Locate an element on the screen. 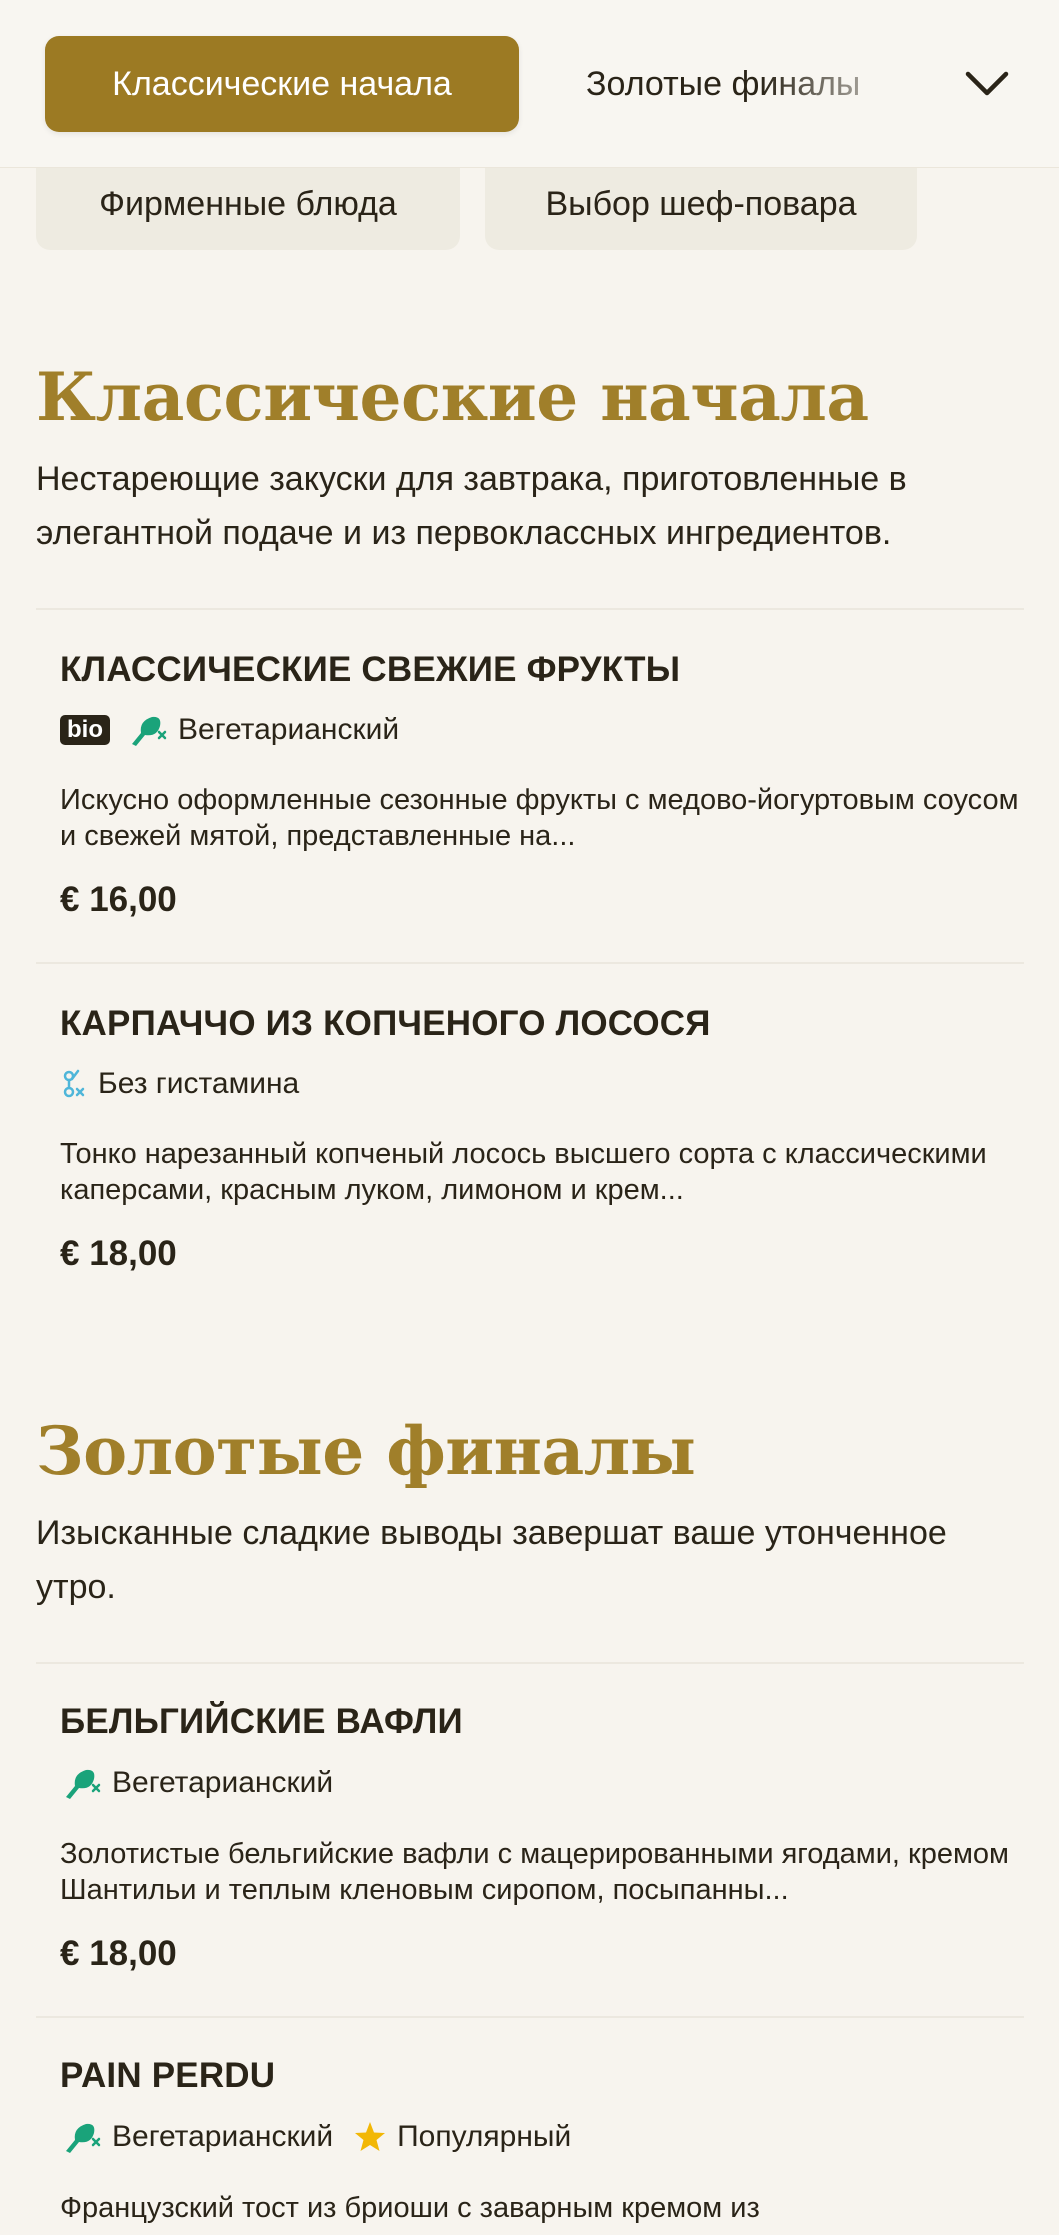 The image size is (1059, 2235). histamine-free-icon is located at coordinates (74, 1083).